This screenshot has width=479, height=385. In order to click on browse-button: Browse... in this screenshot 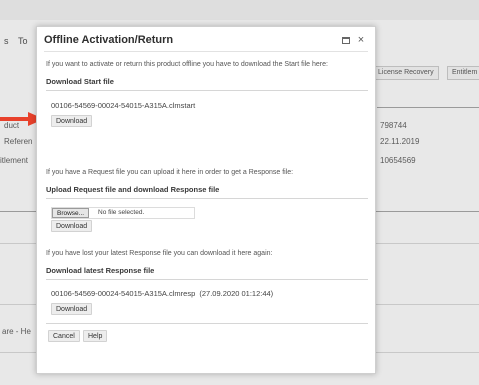, I will do `click(71, 213)`.